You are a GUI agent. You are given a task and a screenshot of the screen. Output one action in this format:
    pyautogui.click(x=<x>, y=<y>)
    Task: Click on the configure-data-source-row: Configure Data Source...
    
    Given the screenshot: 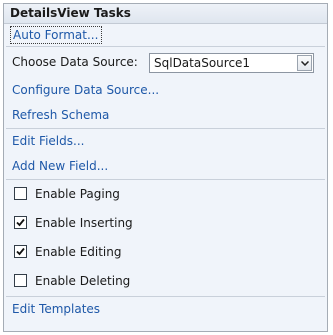 What is the action you would take?
    pyautogui.click(x=165, y=90)
    